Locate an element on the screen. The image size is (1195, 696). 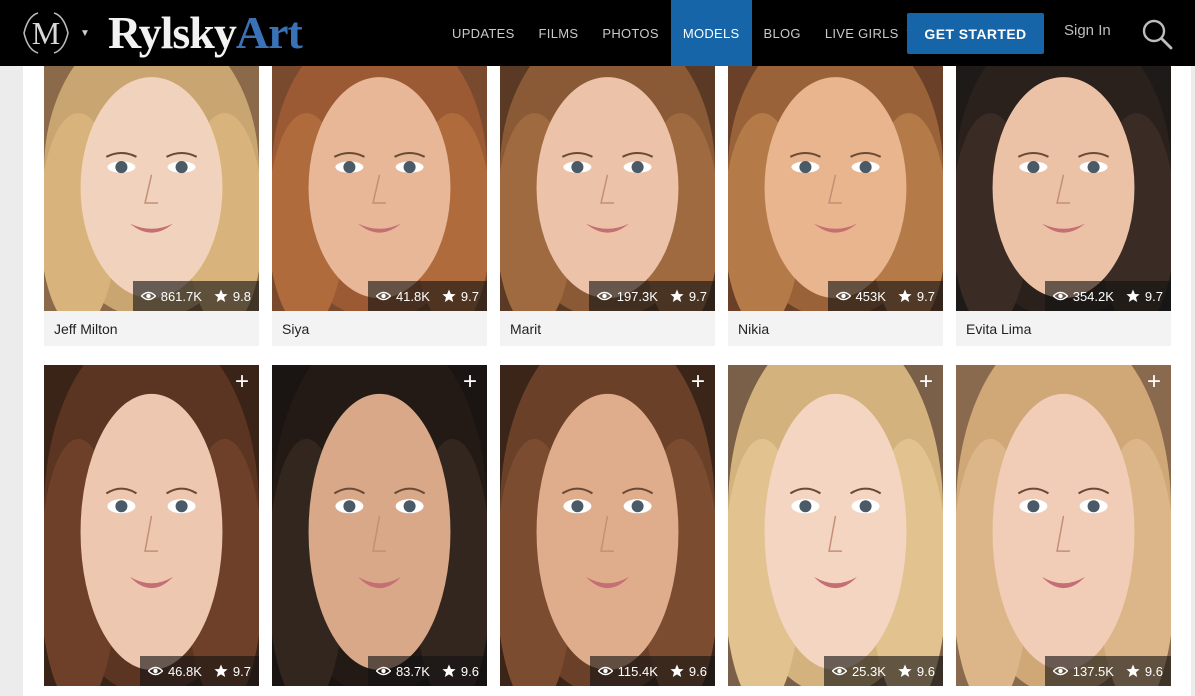
sign-in-link: Sign In is located at coordinates (1087, 30).